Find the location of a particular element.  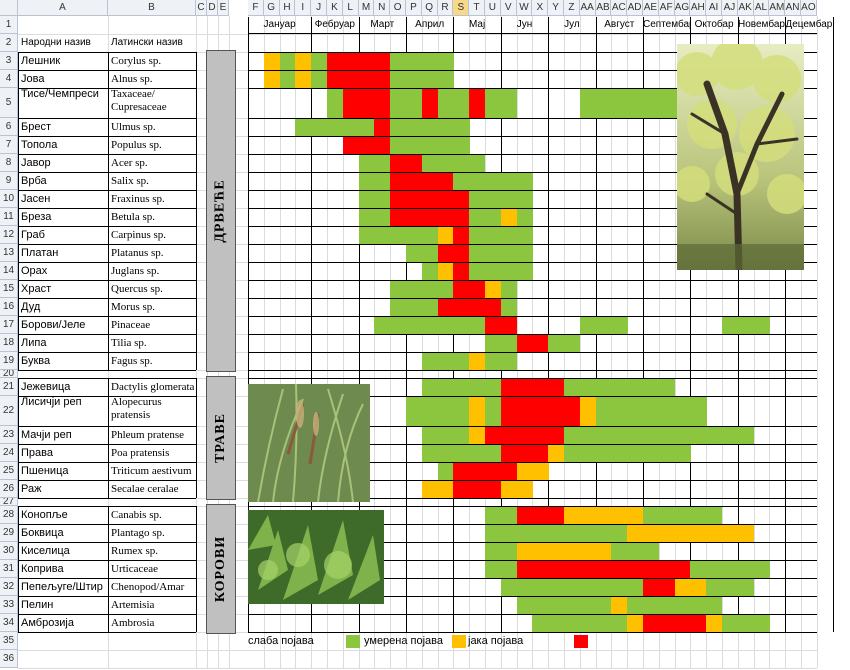

column-header-r: R is located at coordinates (445, 8).